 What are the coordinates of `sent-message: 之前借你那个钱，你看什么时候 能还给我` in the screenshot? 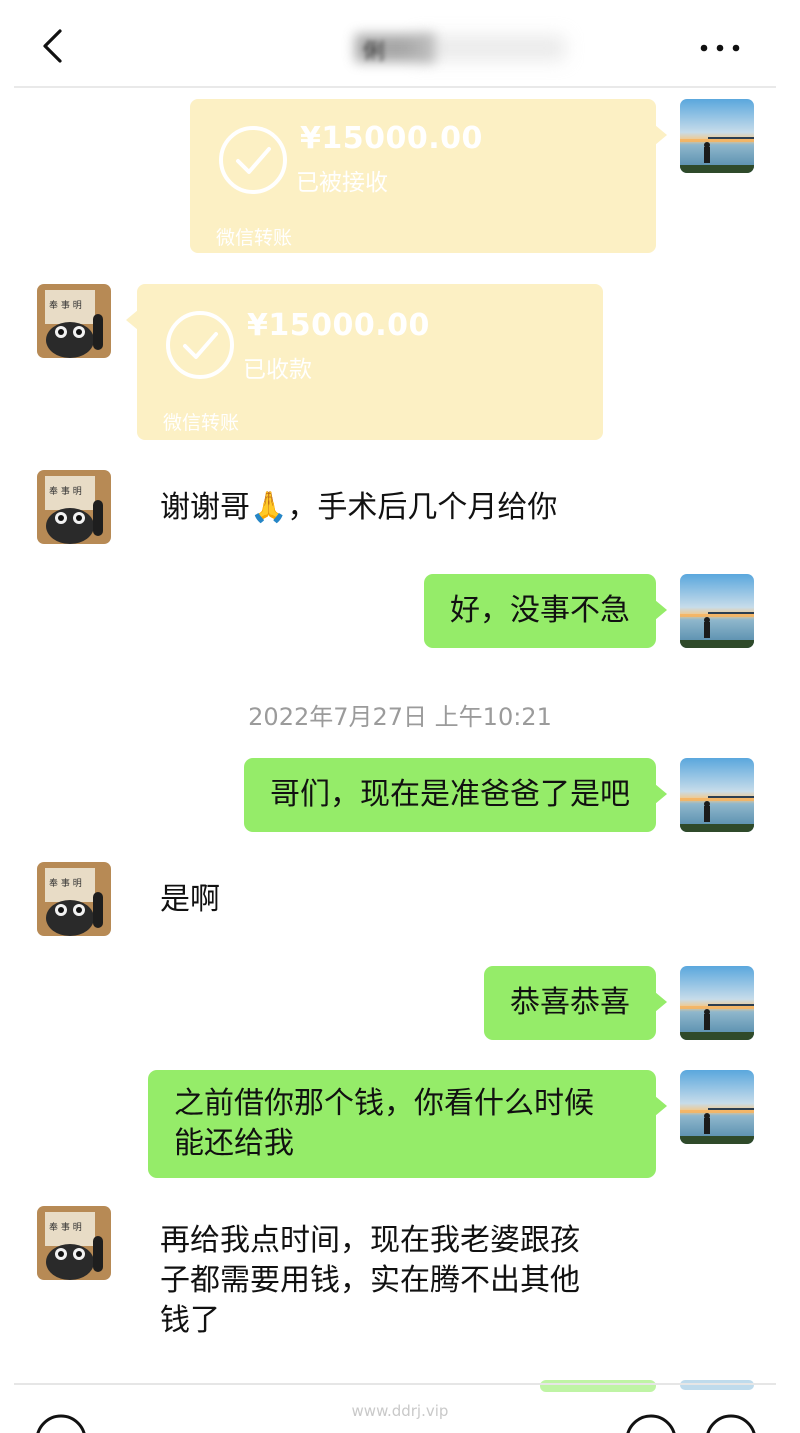 It's located at (407, 1124).